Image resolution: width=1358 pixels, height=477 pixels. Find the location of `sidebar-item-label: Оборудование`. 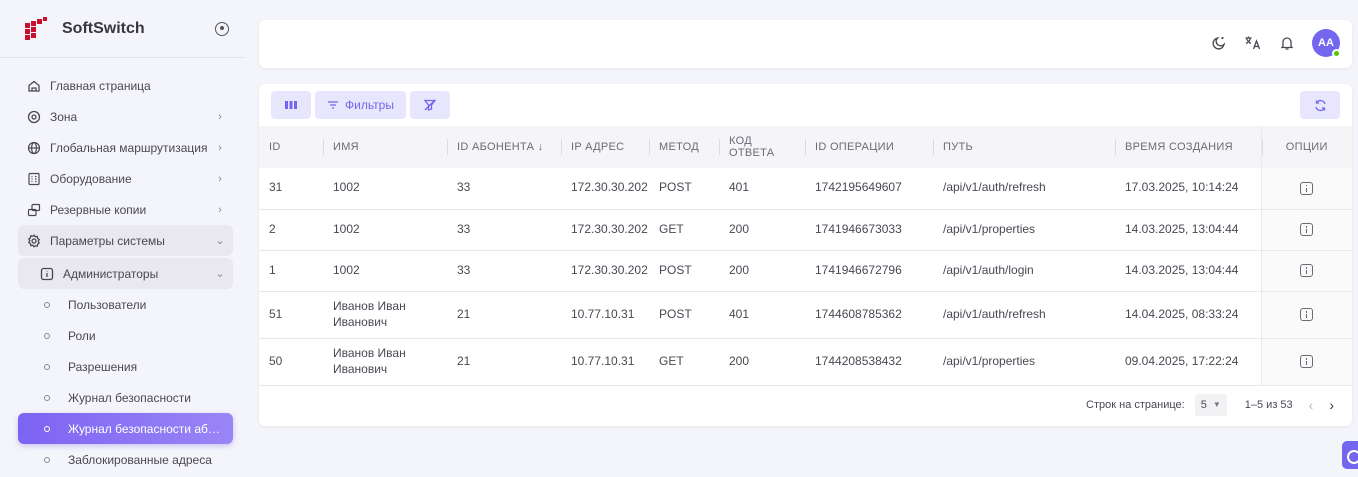

sidebar-item-label: Оборудование is located at coordinates (91, 178).